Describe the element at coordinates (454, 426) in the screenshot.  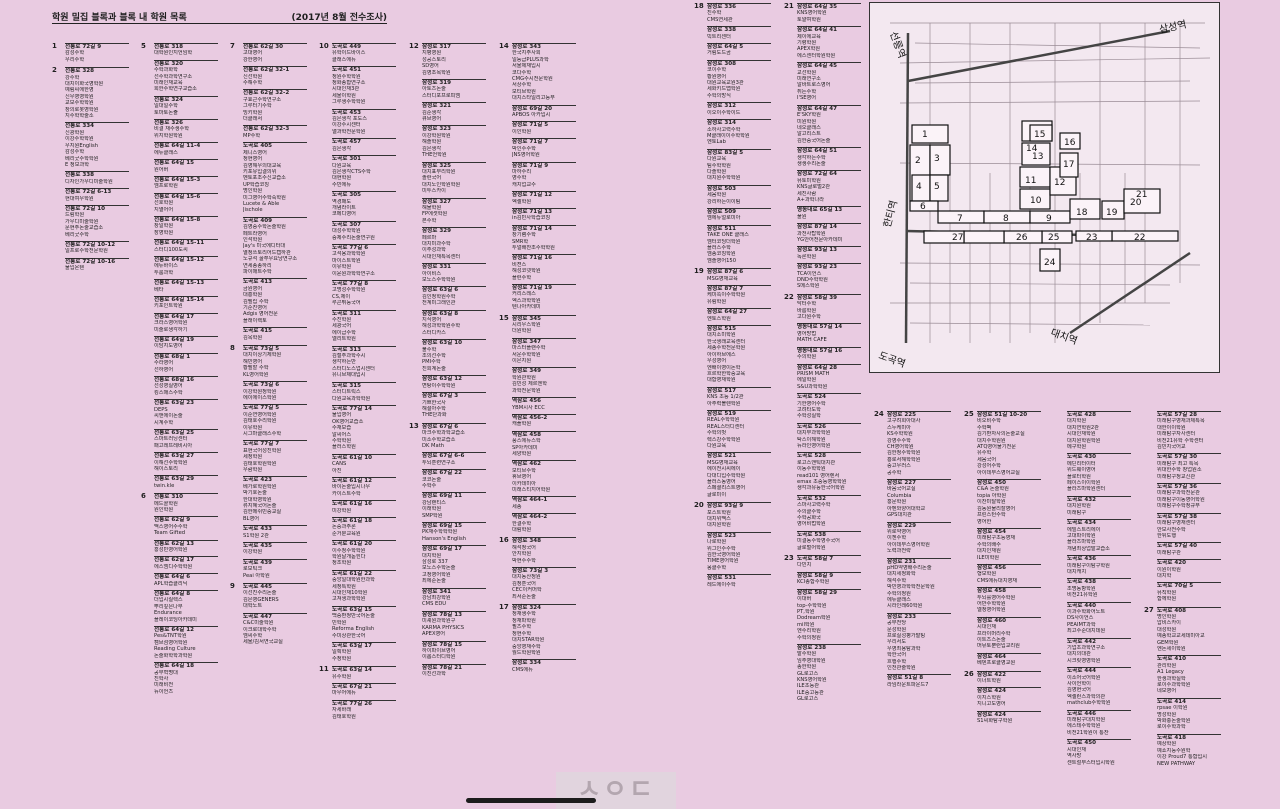
I see `street-address: 삼성로 67길 6` at that location.